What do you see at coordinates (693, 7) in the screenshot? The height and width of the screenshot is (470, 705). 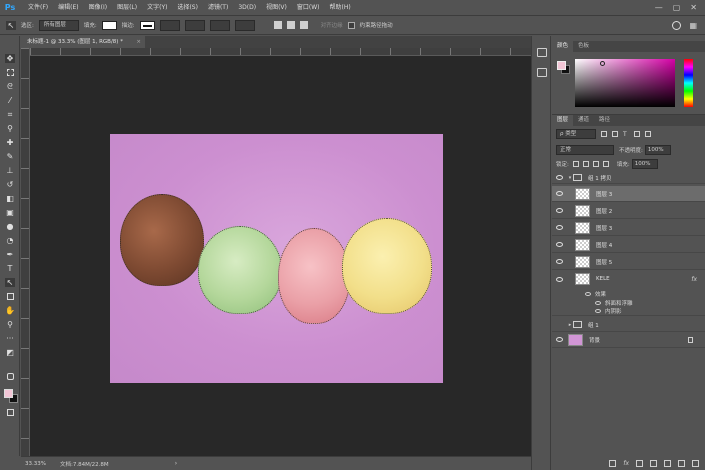 I see `close-button: ✕` at bounding box center [693, 7].